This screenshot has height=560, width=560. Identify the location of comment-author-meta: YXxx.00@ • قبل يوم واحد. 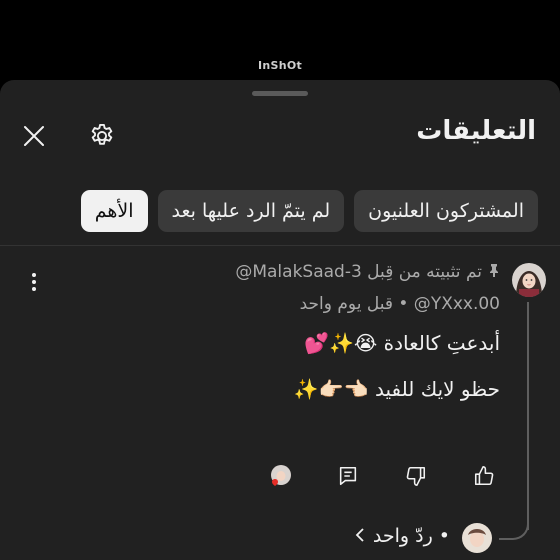
(280, 304).